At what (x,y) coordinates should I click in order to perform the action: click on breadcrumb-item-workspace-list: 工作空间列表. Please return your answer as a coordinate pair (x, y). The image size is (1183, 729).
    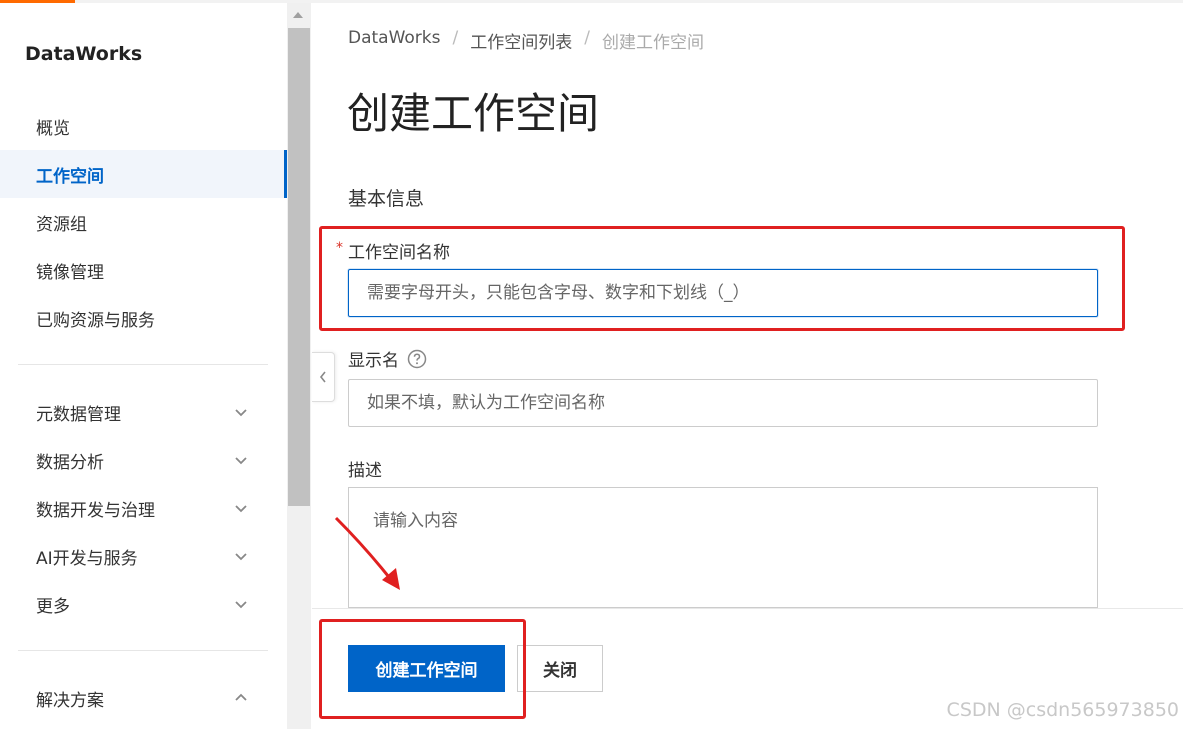
    Looking at the image, I should click on (521, 40).